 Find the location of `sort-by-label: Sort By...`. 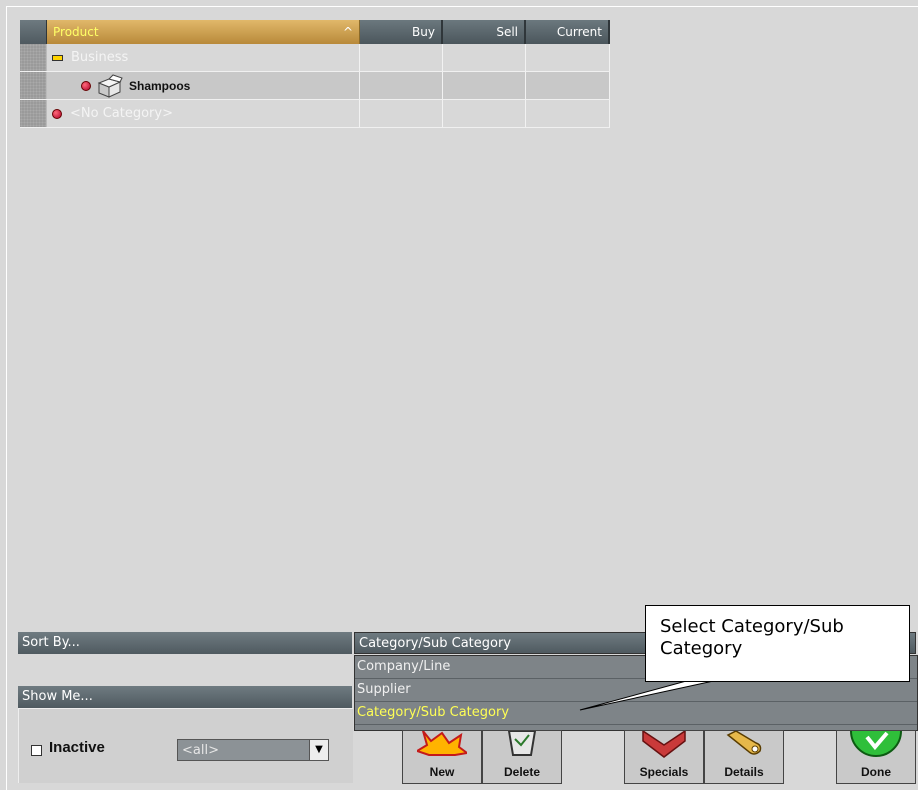

sort-by-label: Sort By... is located at coordinates (185, 643).